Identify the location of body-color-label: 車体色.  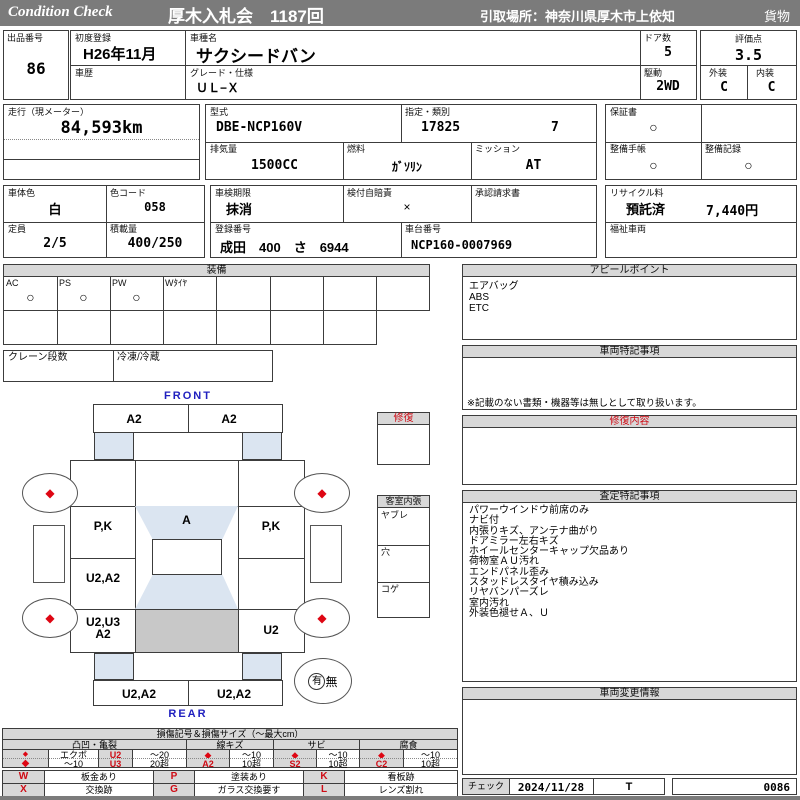
(22, 193).